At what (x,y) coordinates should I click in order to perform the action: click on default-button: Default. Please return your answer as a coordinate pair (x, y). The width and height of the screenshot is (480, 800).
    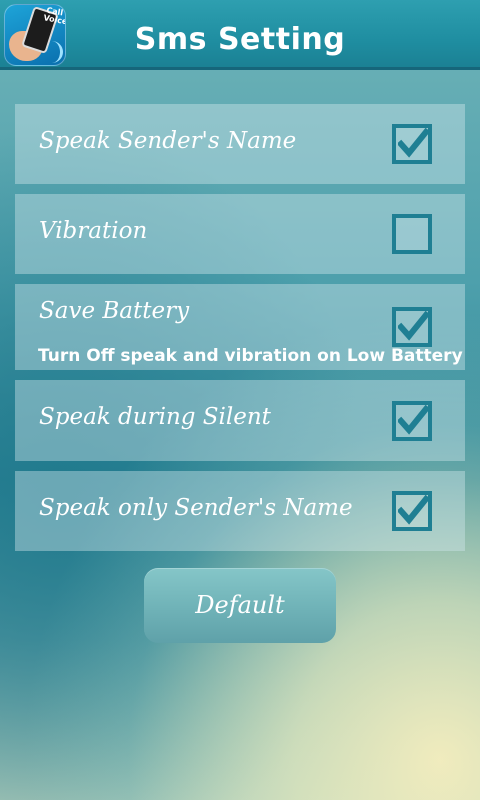
    Looking at the image, I should click on (240, 605).